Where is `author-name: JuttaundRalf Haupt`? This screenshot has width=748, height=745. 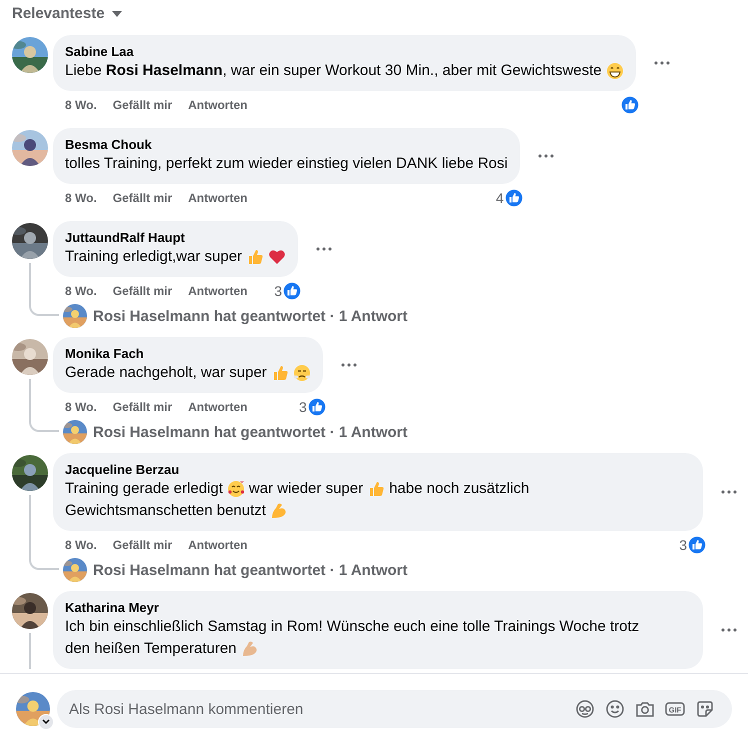
author-name: JuttaundRalf Haupt is located at coordinates (175, 237).